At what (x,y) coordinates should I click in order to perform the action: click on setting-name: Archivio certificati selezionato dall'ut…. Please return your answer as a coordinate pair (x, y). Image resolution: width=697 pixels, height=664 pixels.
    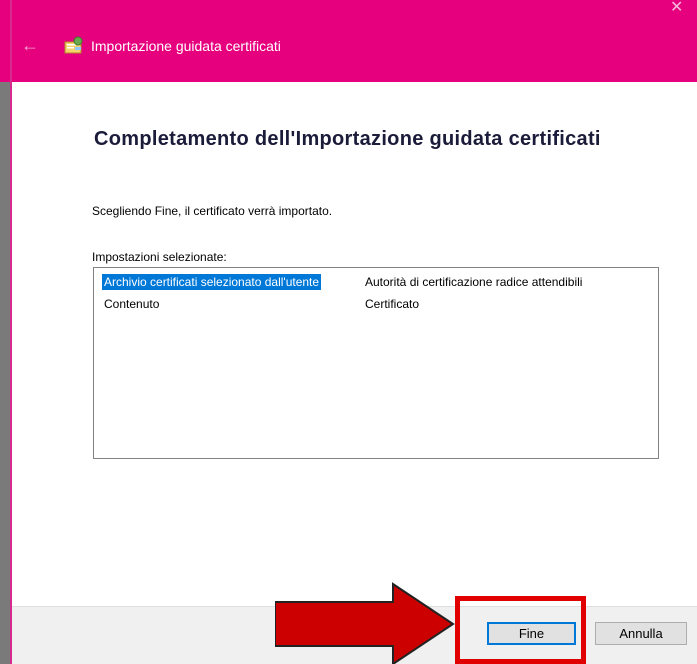
    Looking at the image, I should click on (212, 282).